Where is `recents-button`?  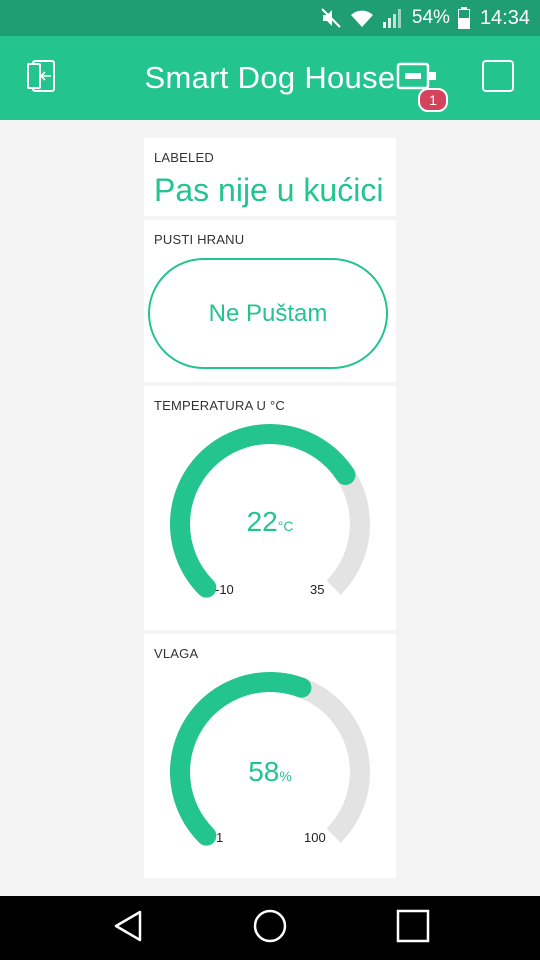
recents-button is located at coordinates (413, 928).